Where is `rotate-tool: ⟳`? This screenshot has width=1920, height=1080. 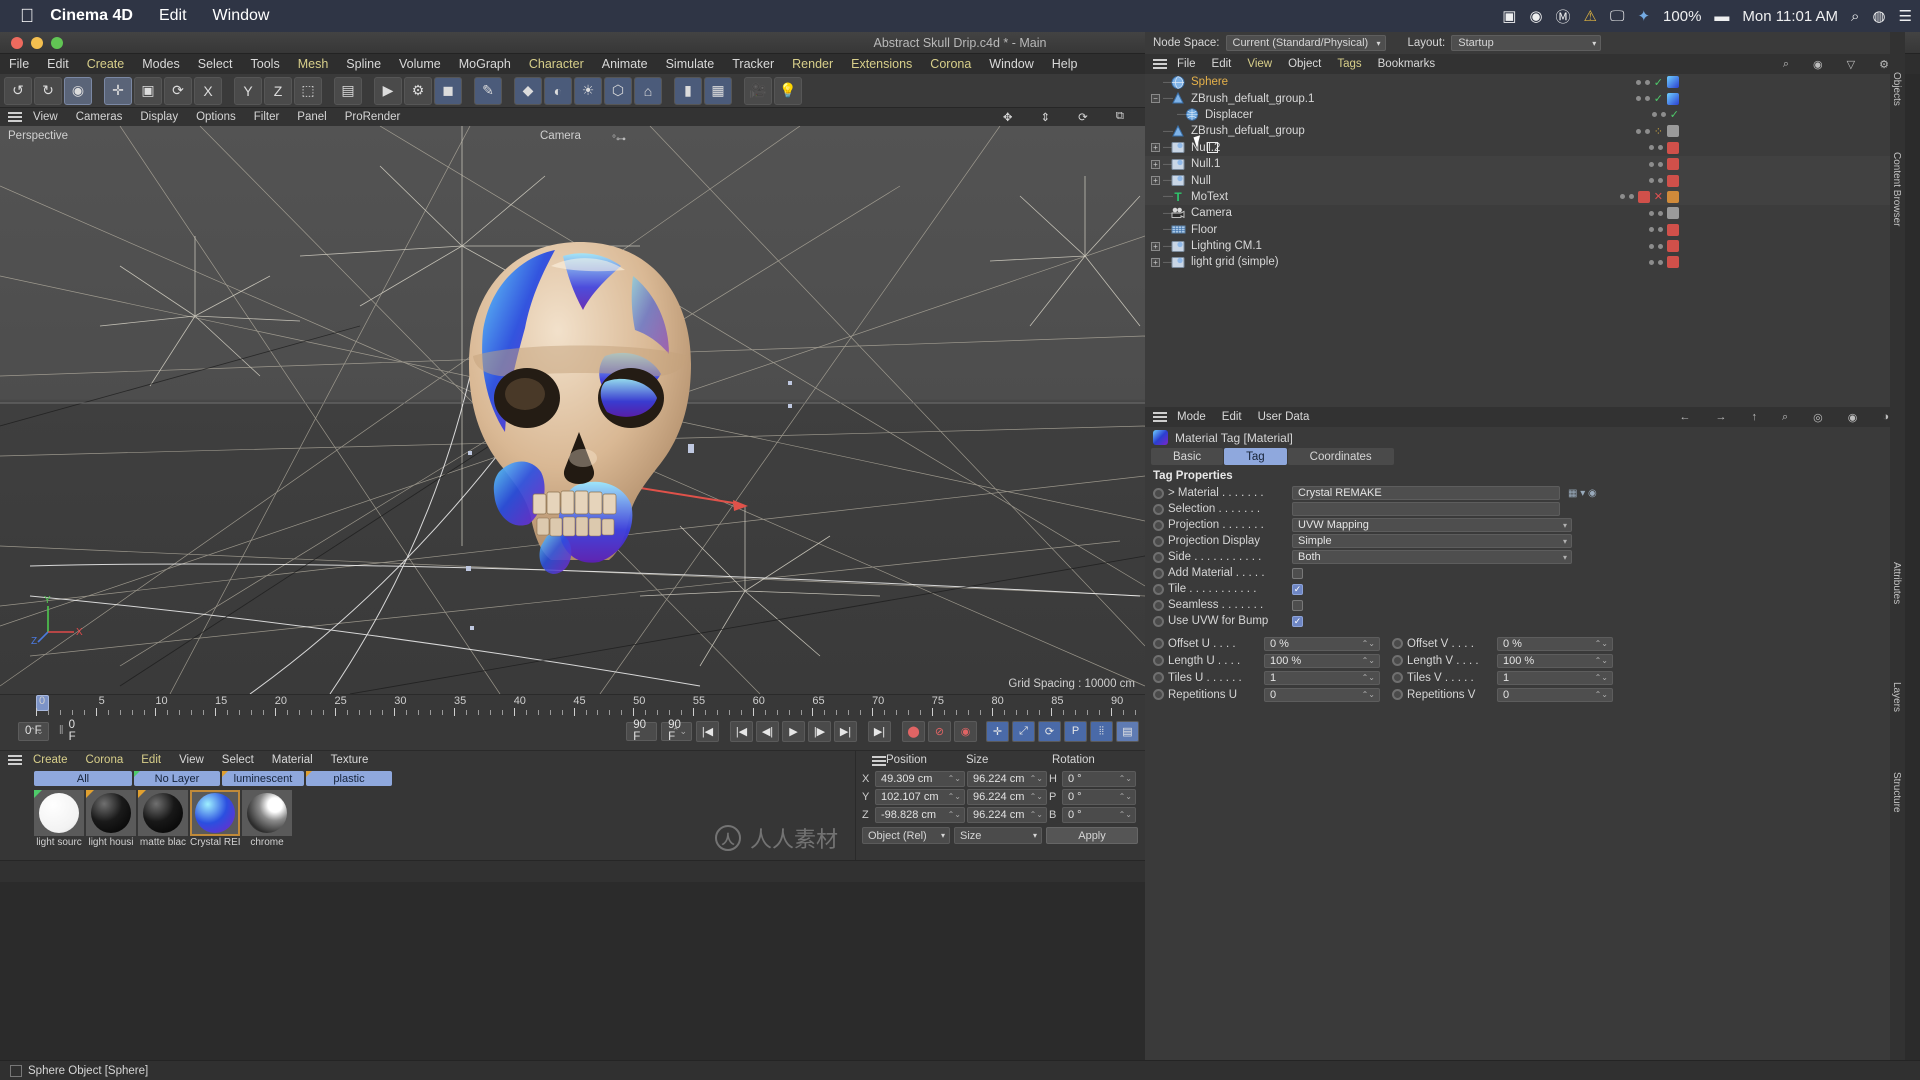
rotate-tool: ⟳ is located at coordinates (178, 90).